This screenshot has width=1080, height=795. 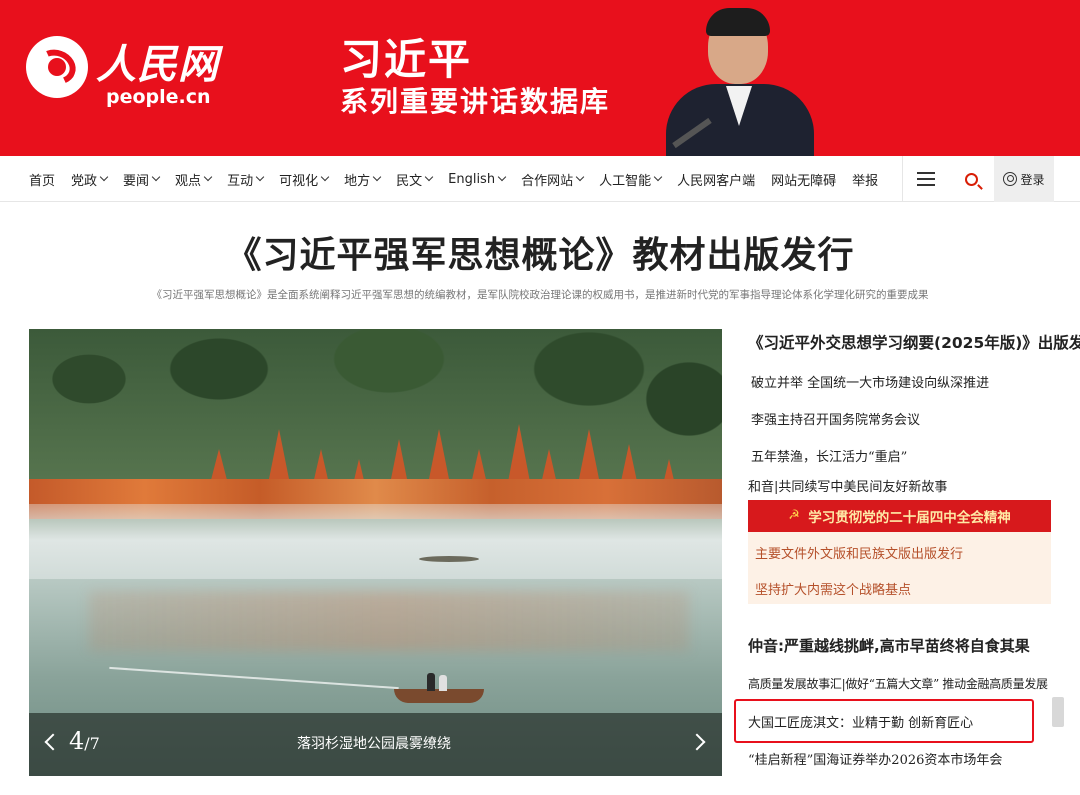 What do you see at coordinates (439, 696) in the screenshot?
I see `boat` at bounding box center [439, 696].